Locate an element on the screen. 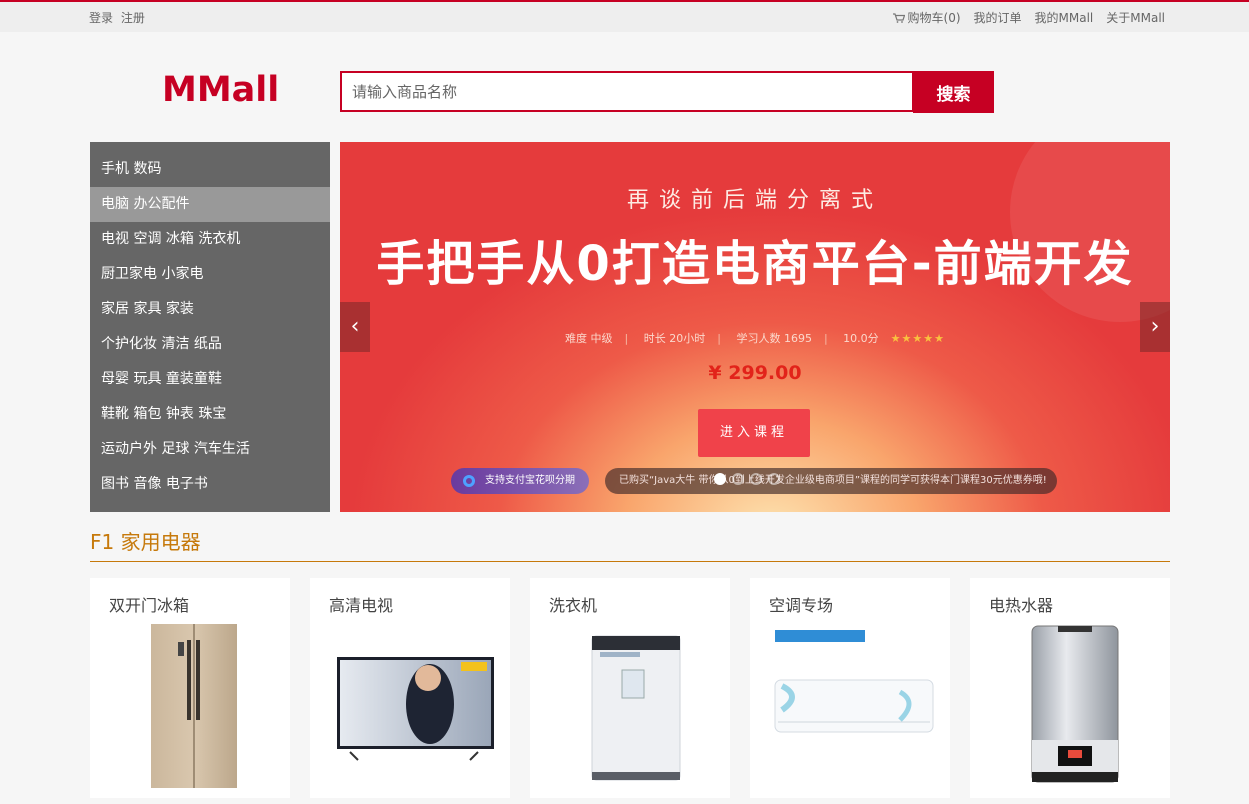  alipay-badge: 支持支付宝花呗分期 is located at coordinates (520, 481).